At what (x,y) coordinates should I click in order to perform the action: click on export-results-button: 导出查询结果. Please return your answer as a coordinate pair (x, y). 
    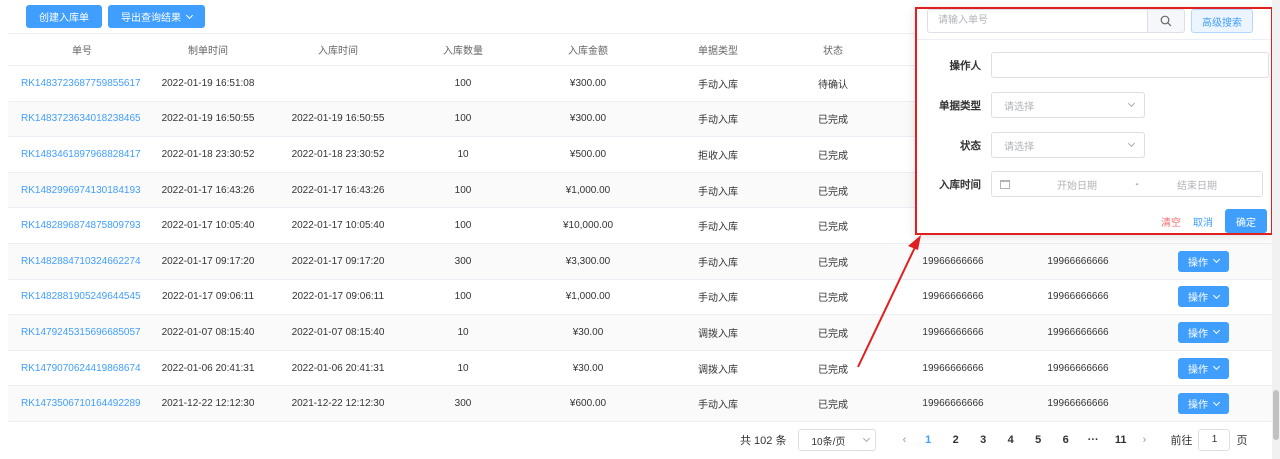
    Looking at the image, I should click on (156, 16).